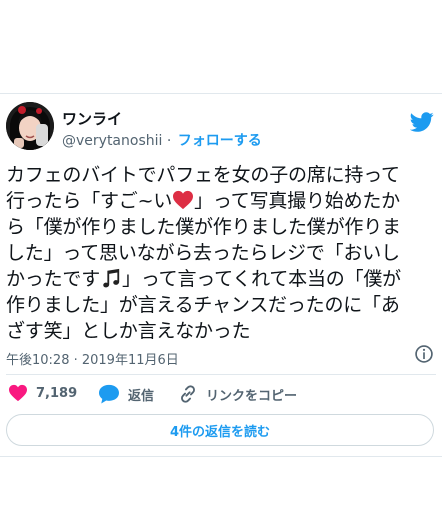 The height and width of the screenshot is (532, 442). What do you see at coordinates (183, 200) in the screenshot?
I see `red-heart-emoji` at bounding box center [183, 200].